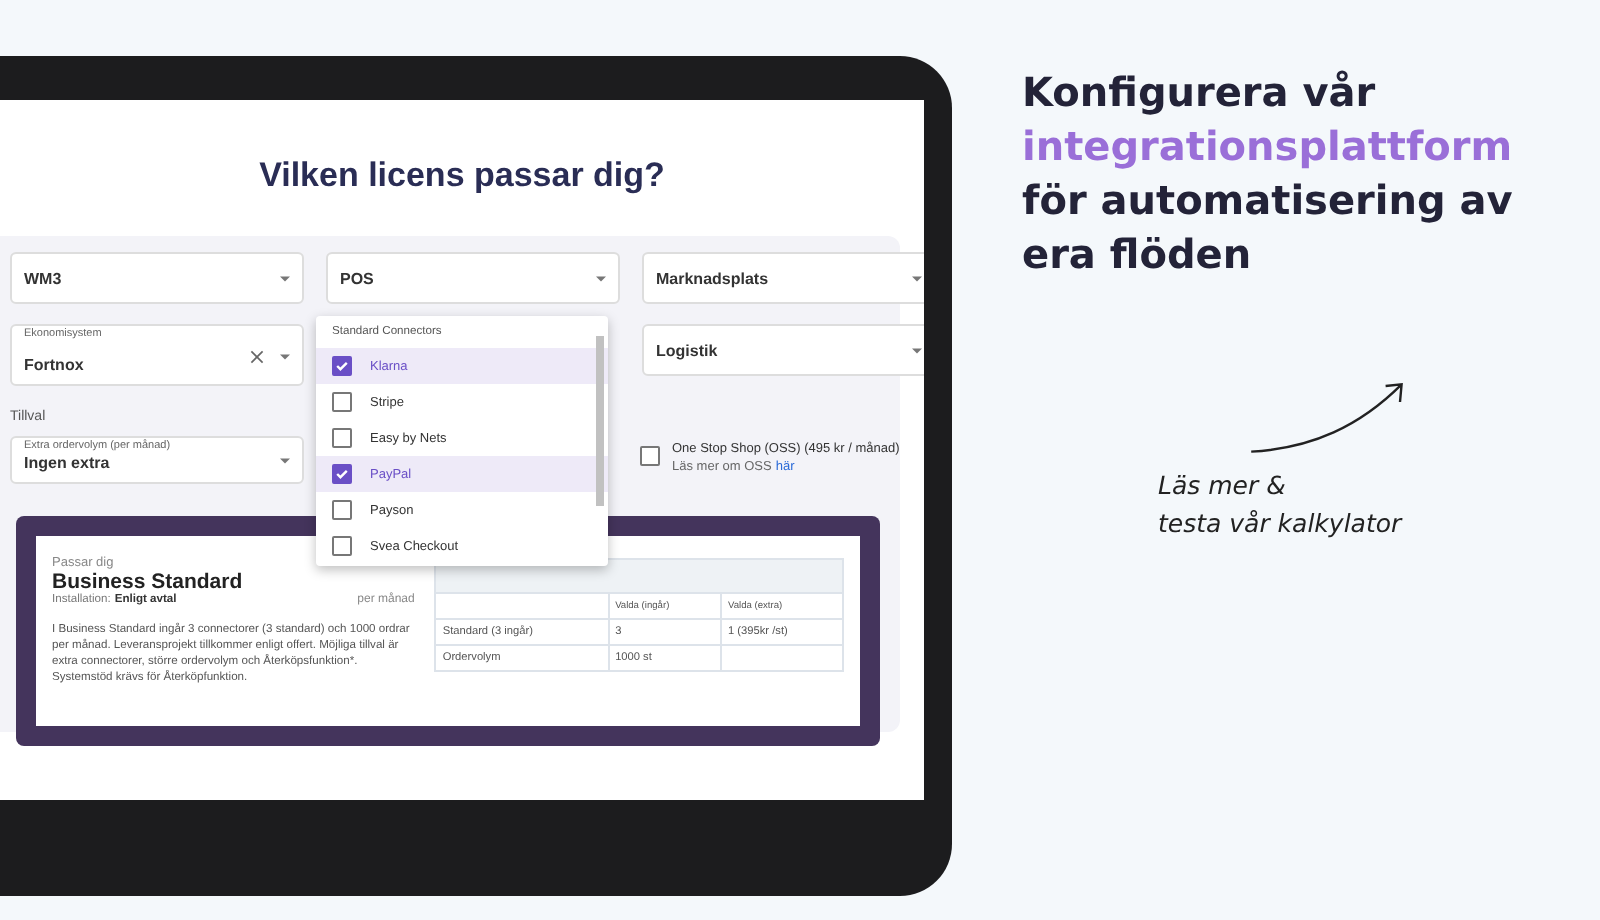 This screenshot has width=1600, height=920. Describe the element at coordinates (462, 176) in the screenshot. I see `page-heading: Vilken licens passar dig?` at that location.